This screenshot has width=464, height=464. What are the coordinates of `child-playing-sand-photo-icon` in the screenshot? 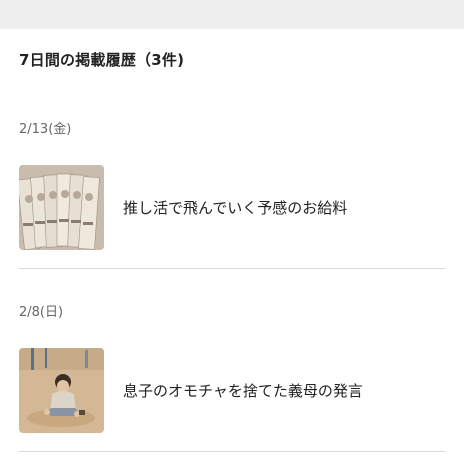 It's located at (61, 390).